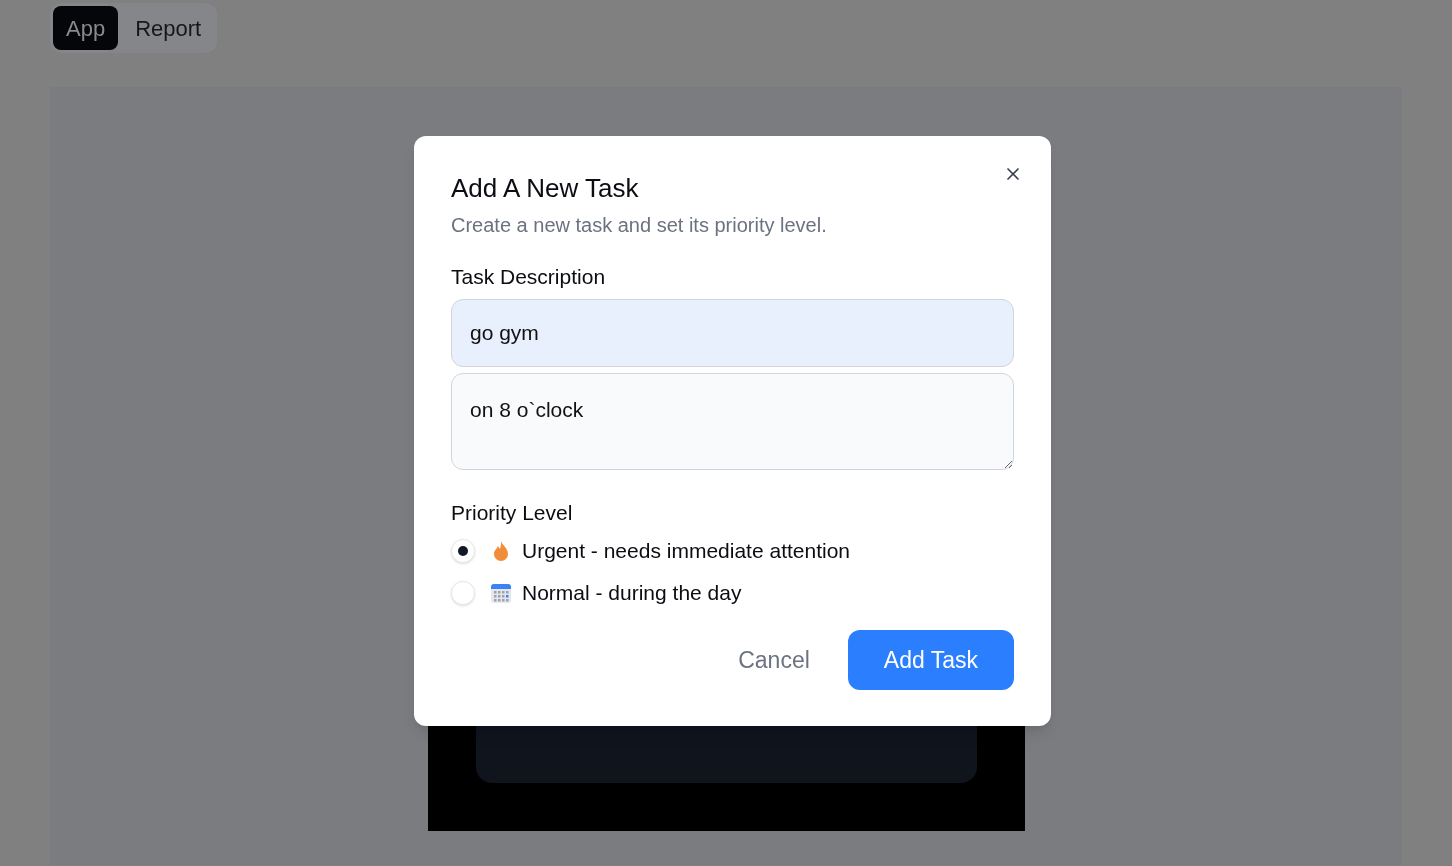 Image resolution: width=1452 pixels, height=866 pixels. Describe the element at coordinates (545, 188) in the screenshot. I see `dialog-title: Add A New Task` at that location.